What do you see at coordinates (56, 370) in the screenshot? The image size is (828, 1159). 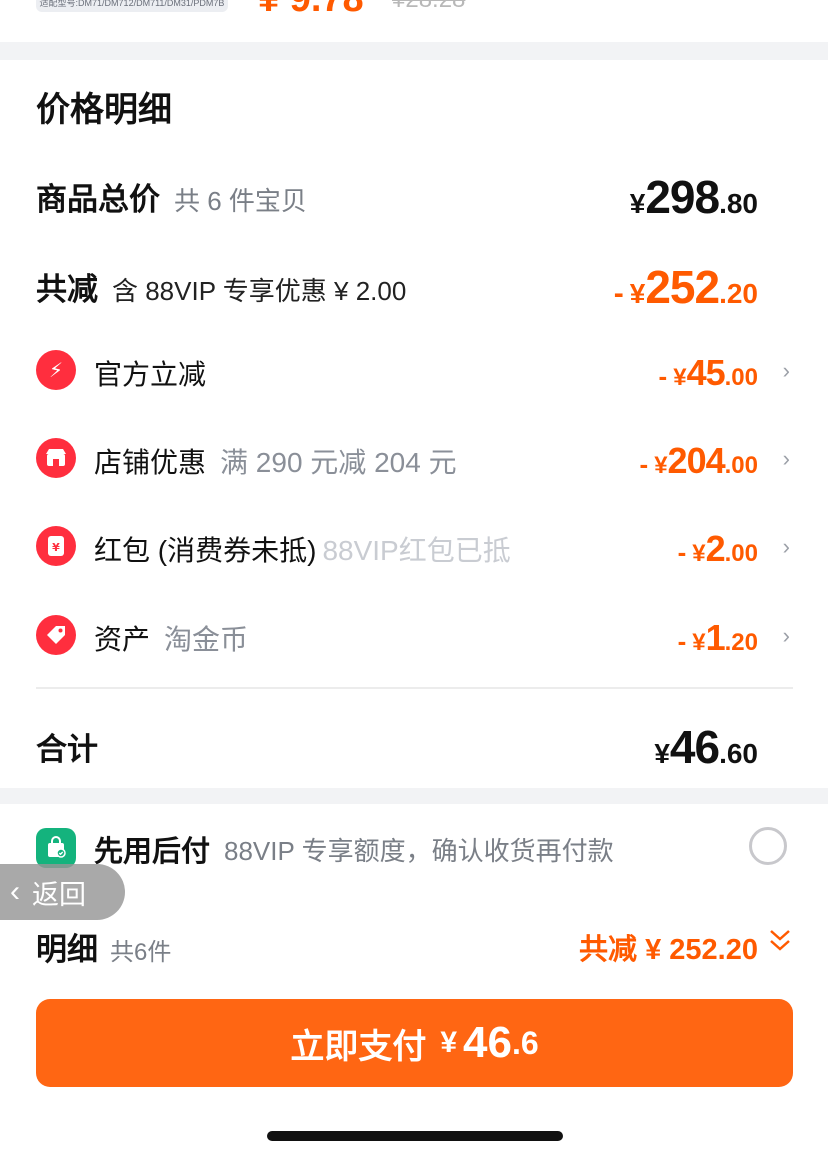 I see `lightning-icon: ⚡` at bounding box center [56, 370].